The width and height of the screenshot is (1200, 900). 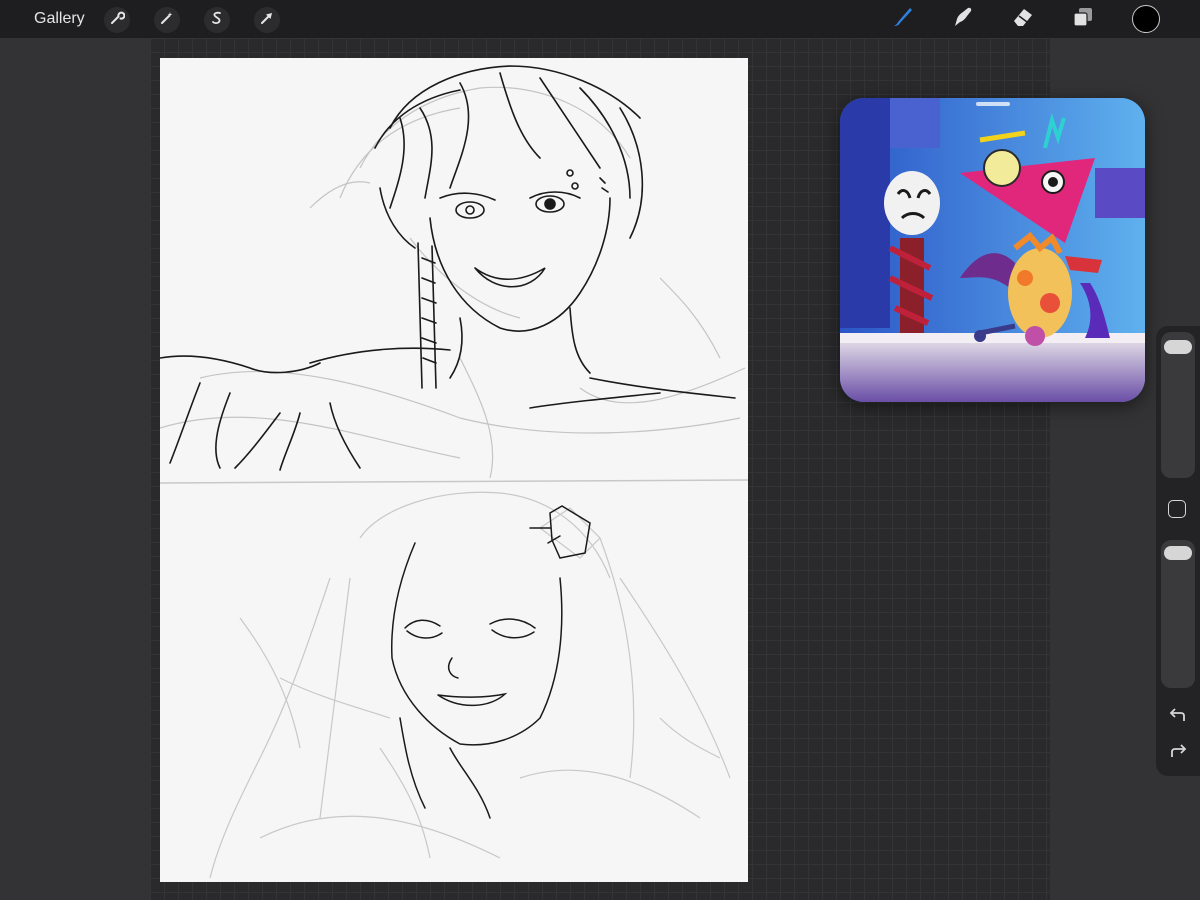 What do you see at coordinates (600, 19) in the screenshot?
I see `top-toolbar: Gallery` at bounding box center [600, 19].